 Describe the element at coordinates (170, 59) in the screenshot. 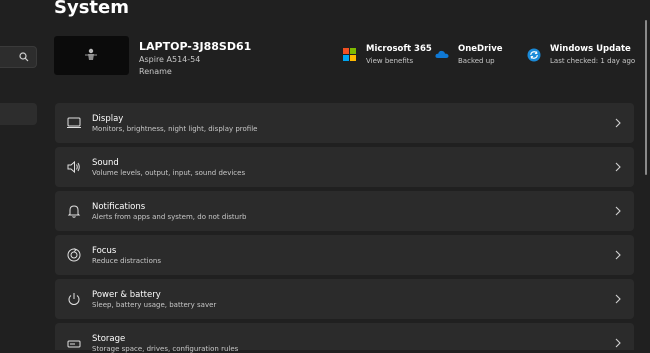

I see `device-model: Aspire A514-54` at that location.